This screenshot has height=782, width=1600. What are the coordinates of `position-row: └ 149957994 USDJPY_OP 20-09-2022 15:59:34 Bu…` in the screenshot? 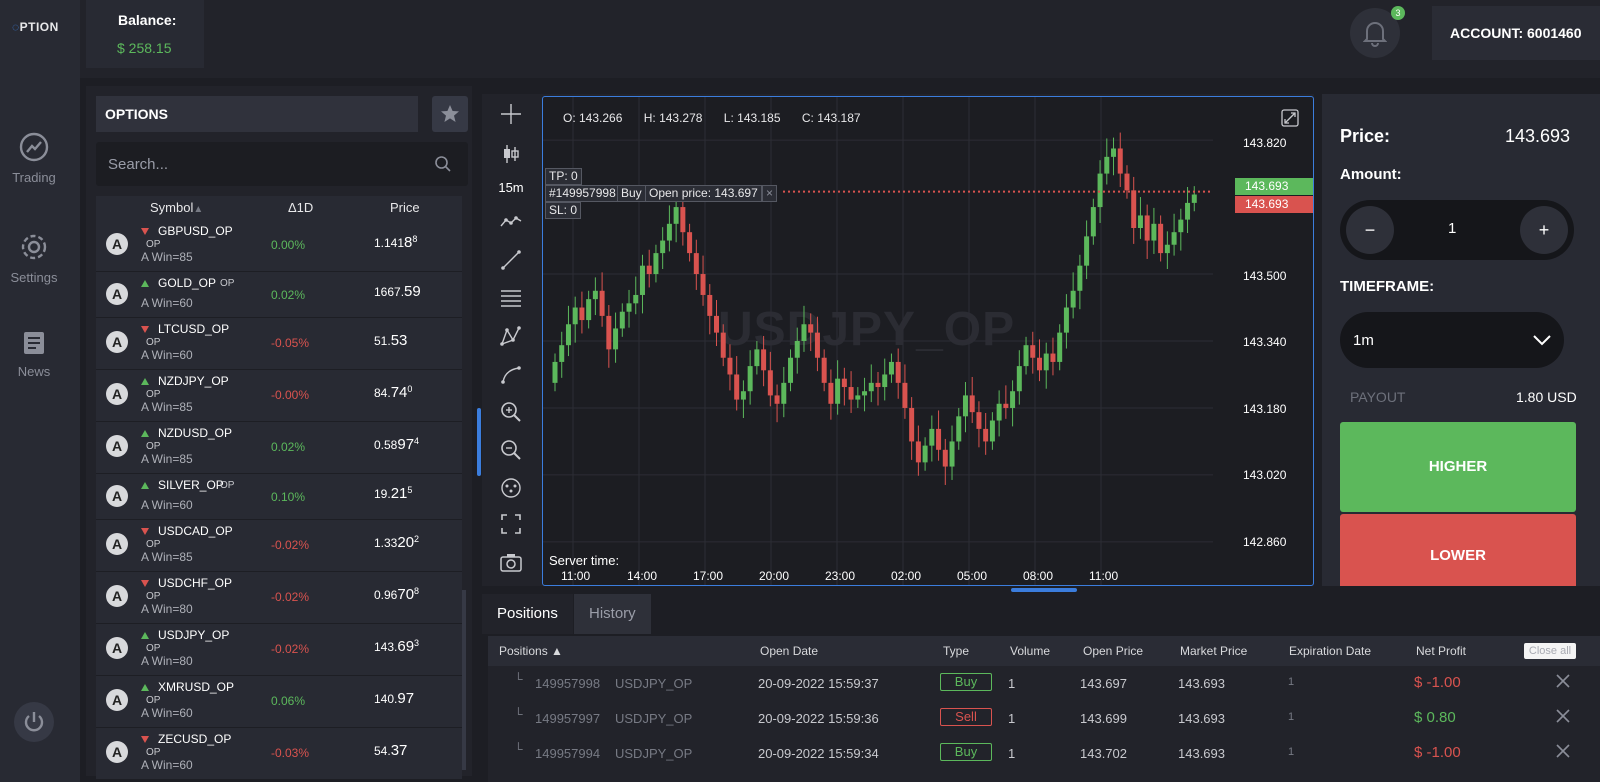 It's located at (1044, 754).